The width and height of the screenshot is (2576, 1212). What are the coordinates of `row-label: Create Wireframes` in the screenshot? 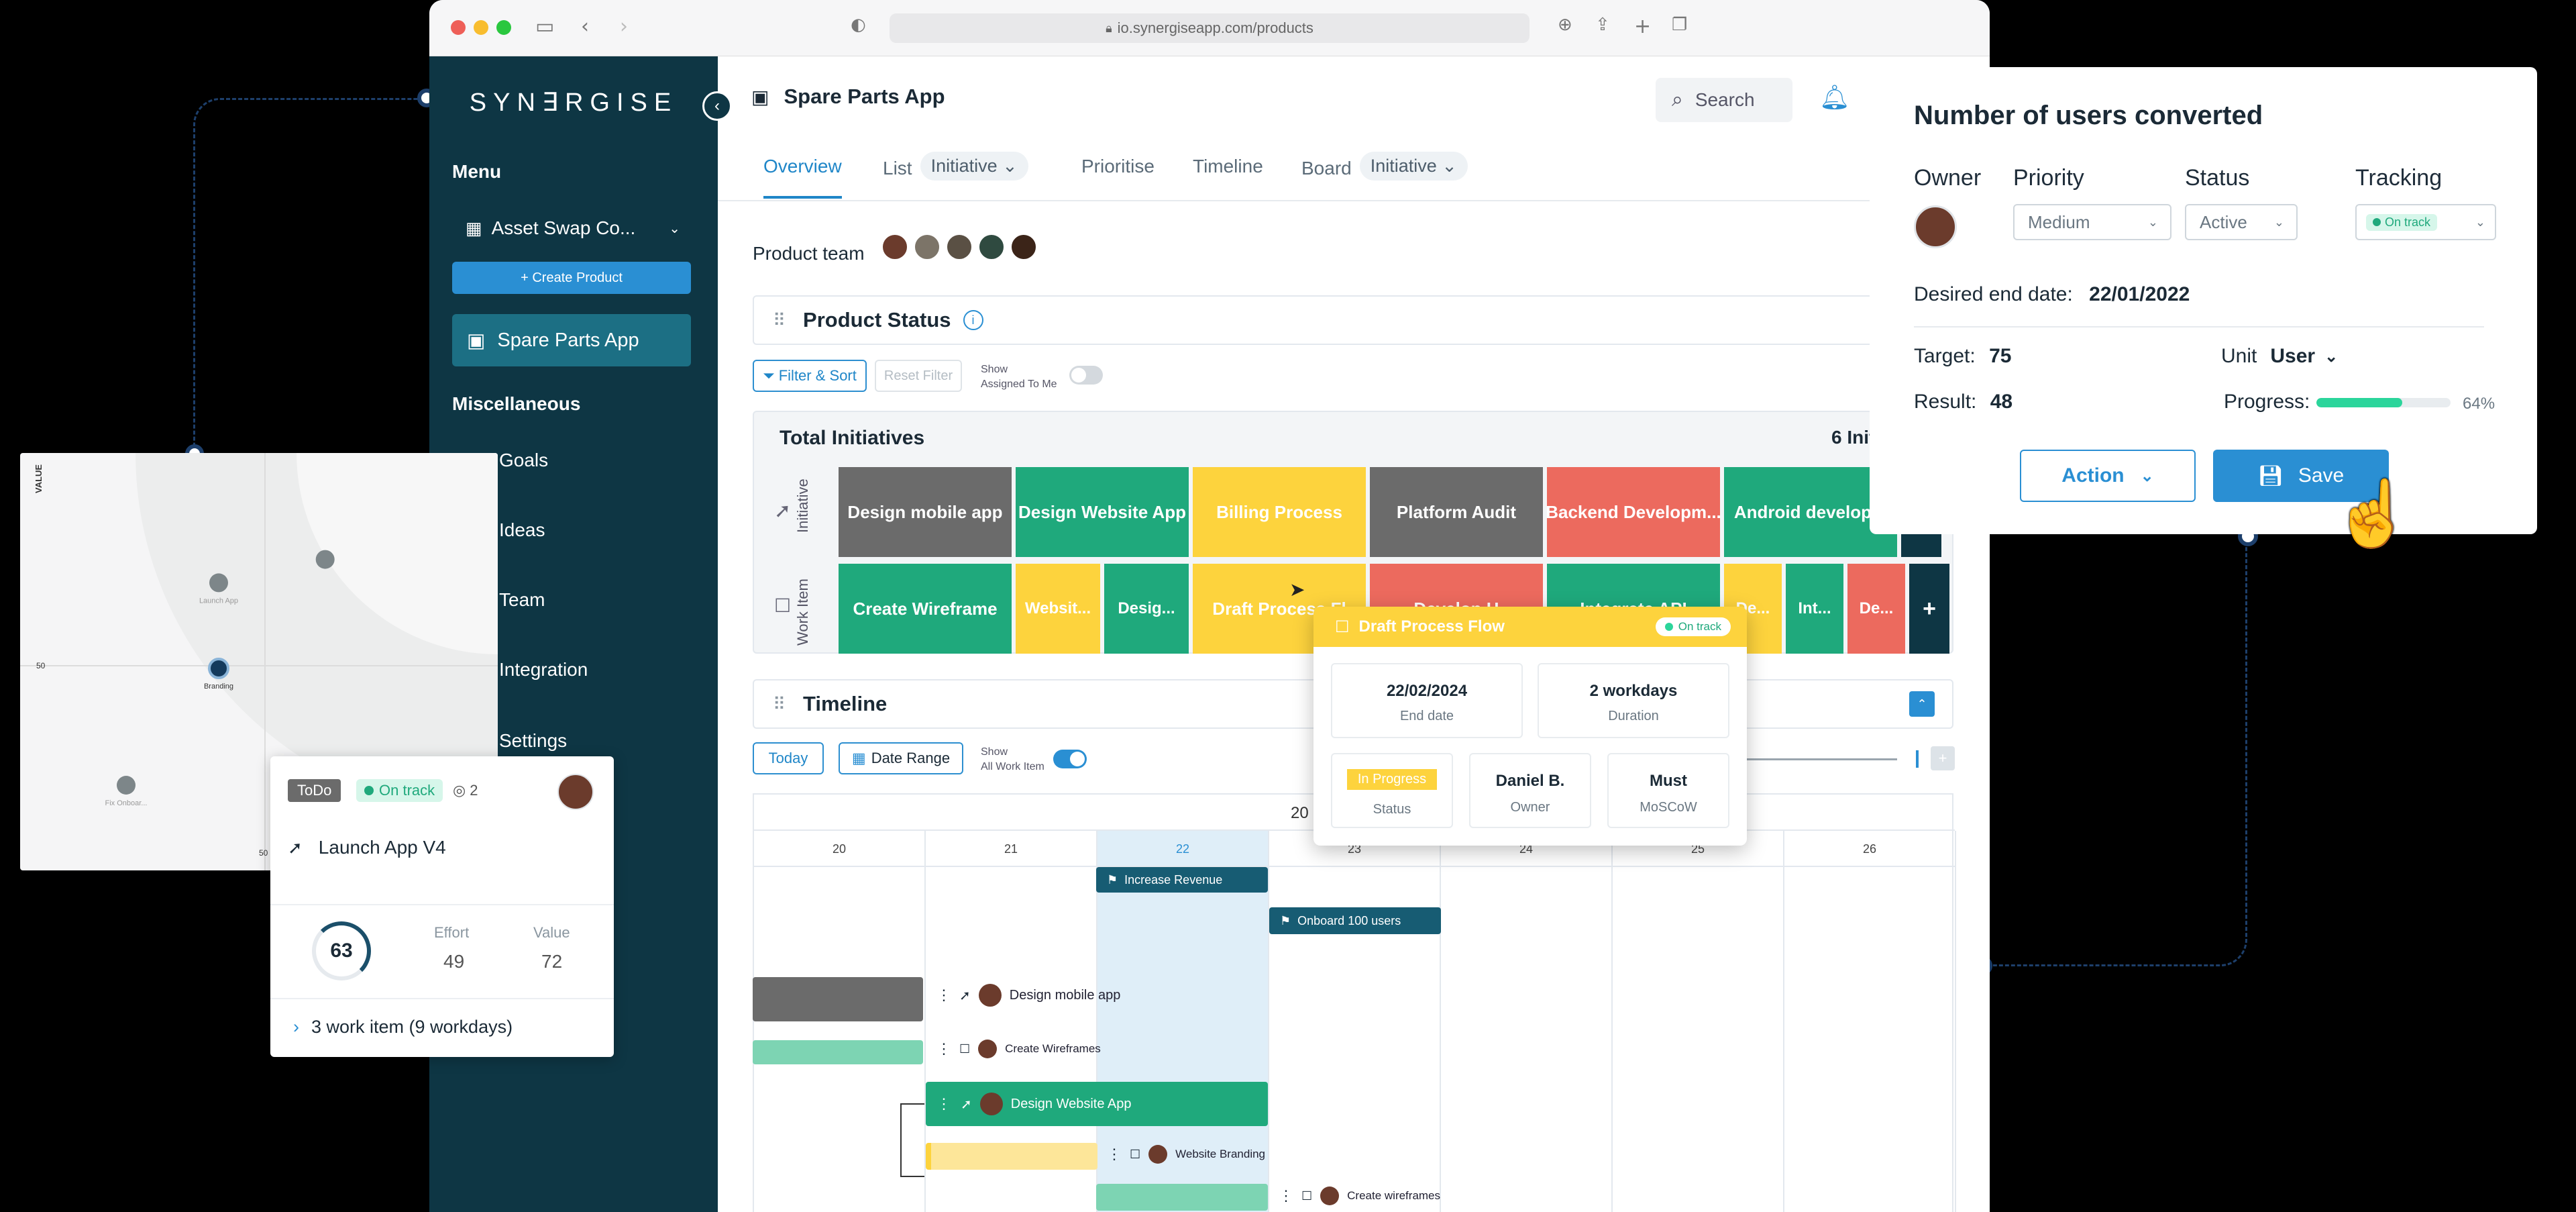 It's located at (1053, 1048).